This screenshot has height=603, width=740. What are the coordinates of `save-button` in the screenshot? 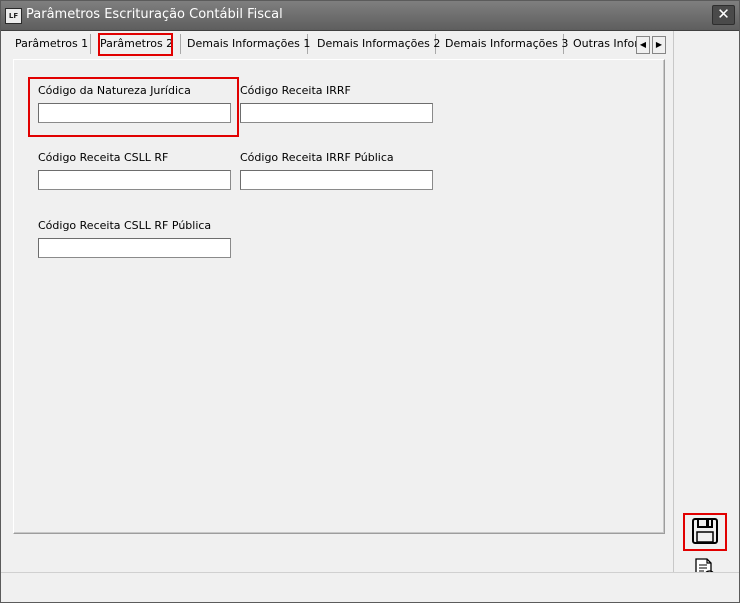 It's located at (705, 532).